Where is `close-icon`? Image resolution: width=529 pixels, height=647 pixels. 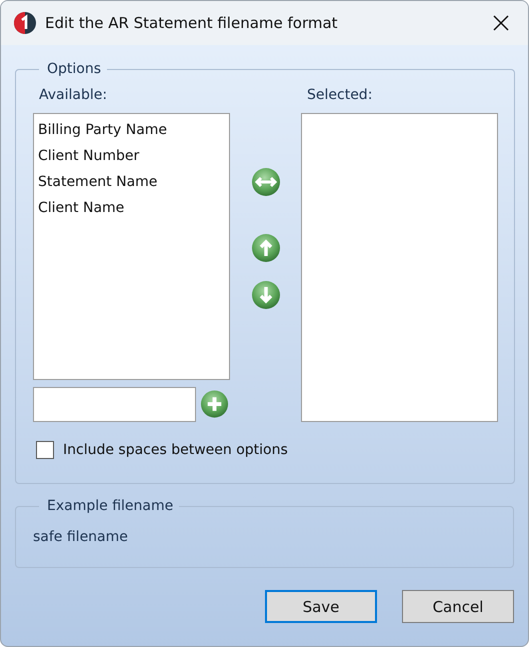 close-icon is located at coordinates (501, 23).